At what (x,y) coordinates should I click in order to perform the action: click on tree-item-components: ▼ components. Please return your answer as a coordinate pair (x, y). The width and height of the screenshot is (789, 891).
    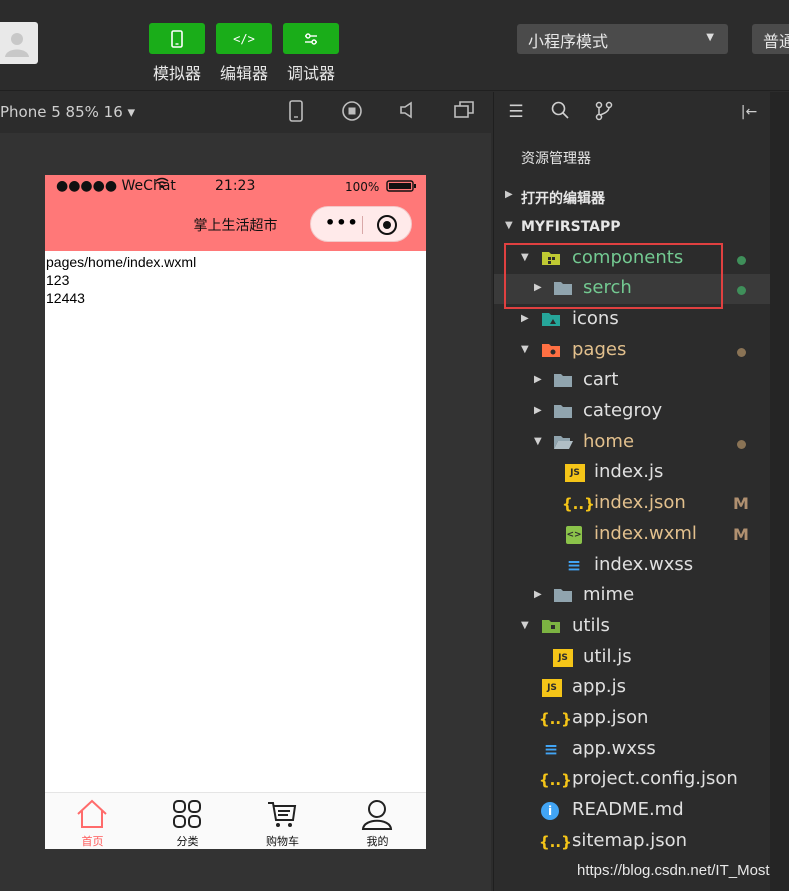
    Looking at the image, I should click on (632, 259).